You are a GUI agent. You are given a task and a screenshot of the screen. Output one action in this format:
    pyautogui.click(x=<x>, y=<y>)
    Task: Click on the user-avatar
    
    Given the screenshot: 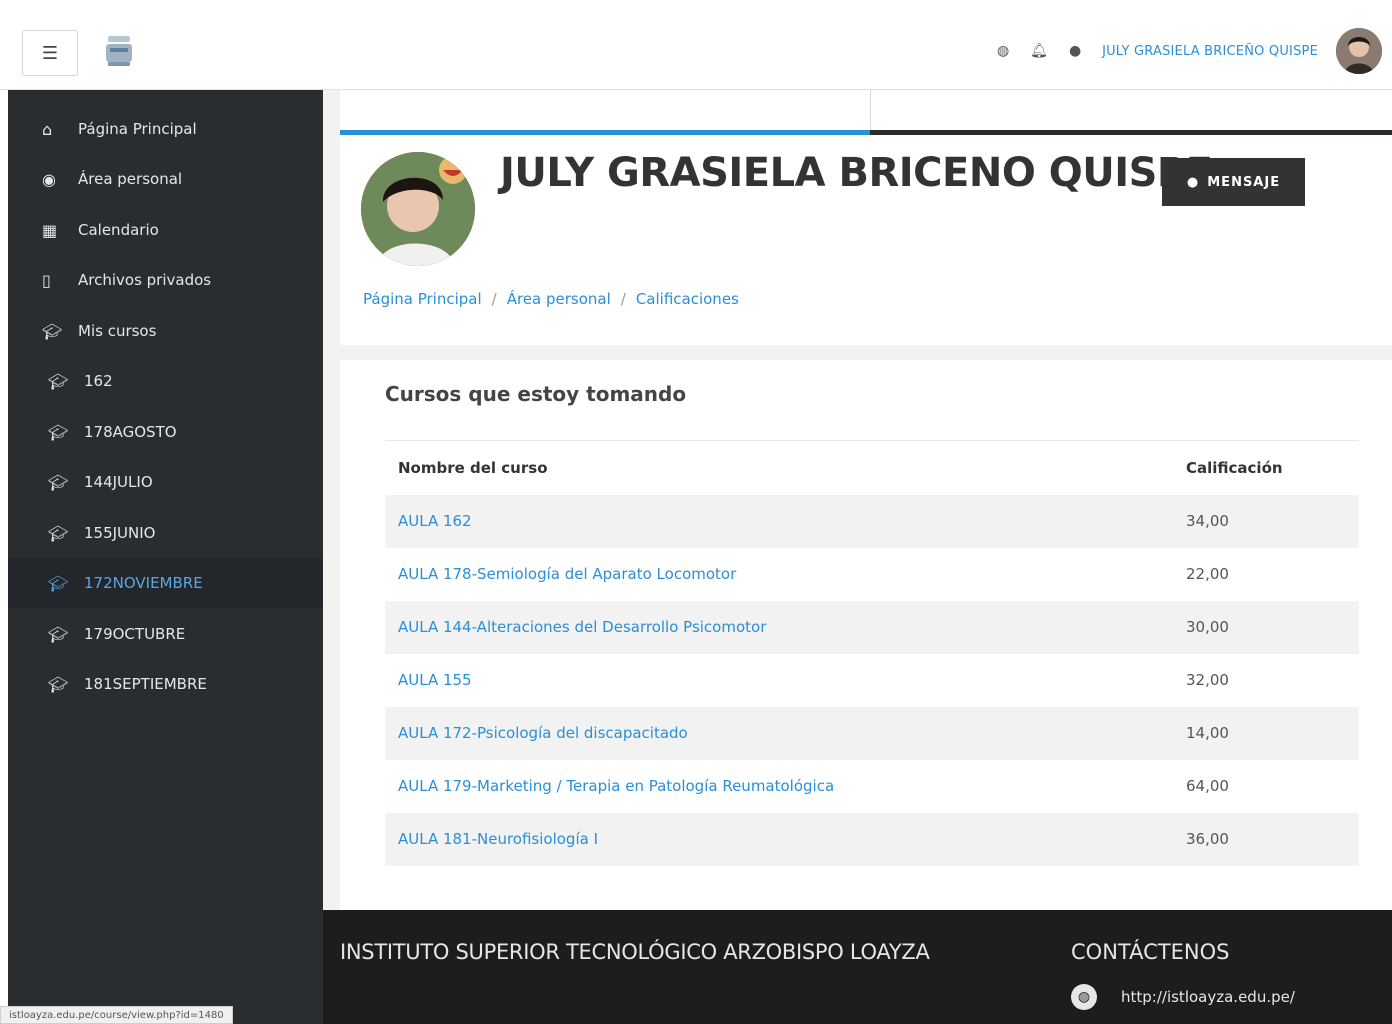 What is the action you would take?
    pyautogui.click(x=1359, y=51)
    